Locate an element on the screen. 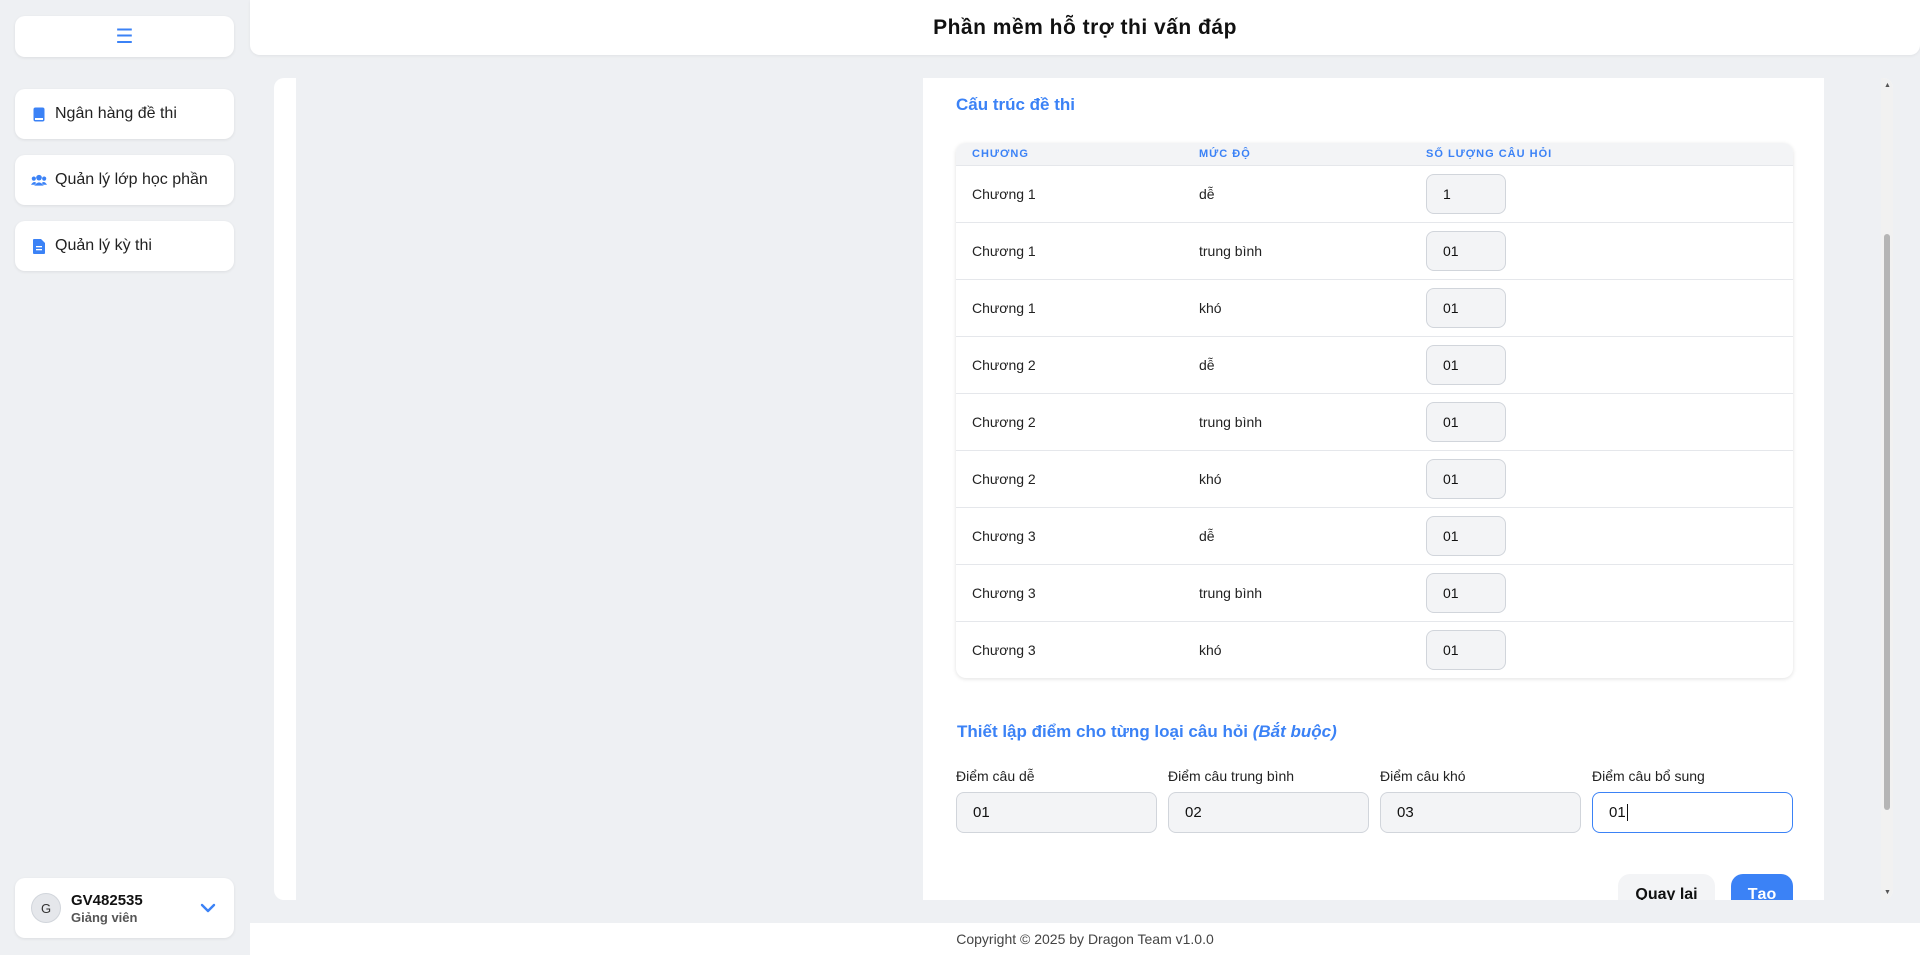 This screenshot has width=1920, height=955. score-label: Điểm câu trung bình is located at coordinates (1231, 776).